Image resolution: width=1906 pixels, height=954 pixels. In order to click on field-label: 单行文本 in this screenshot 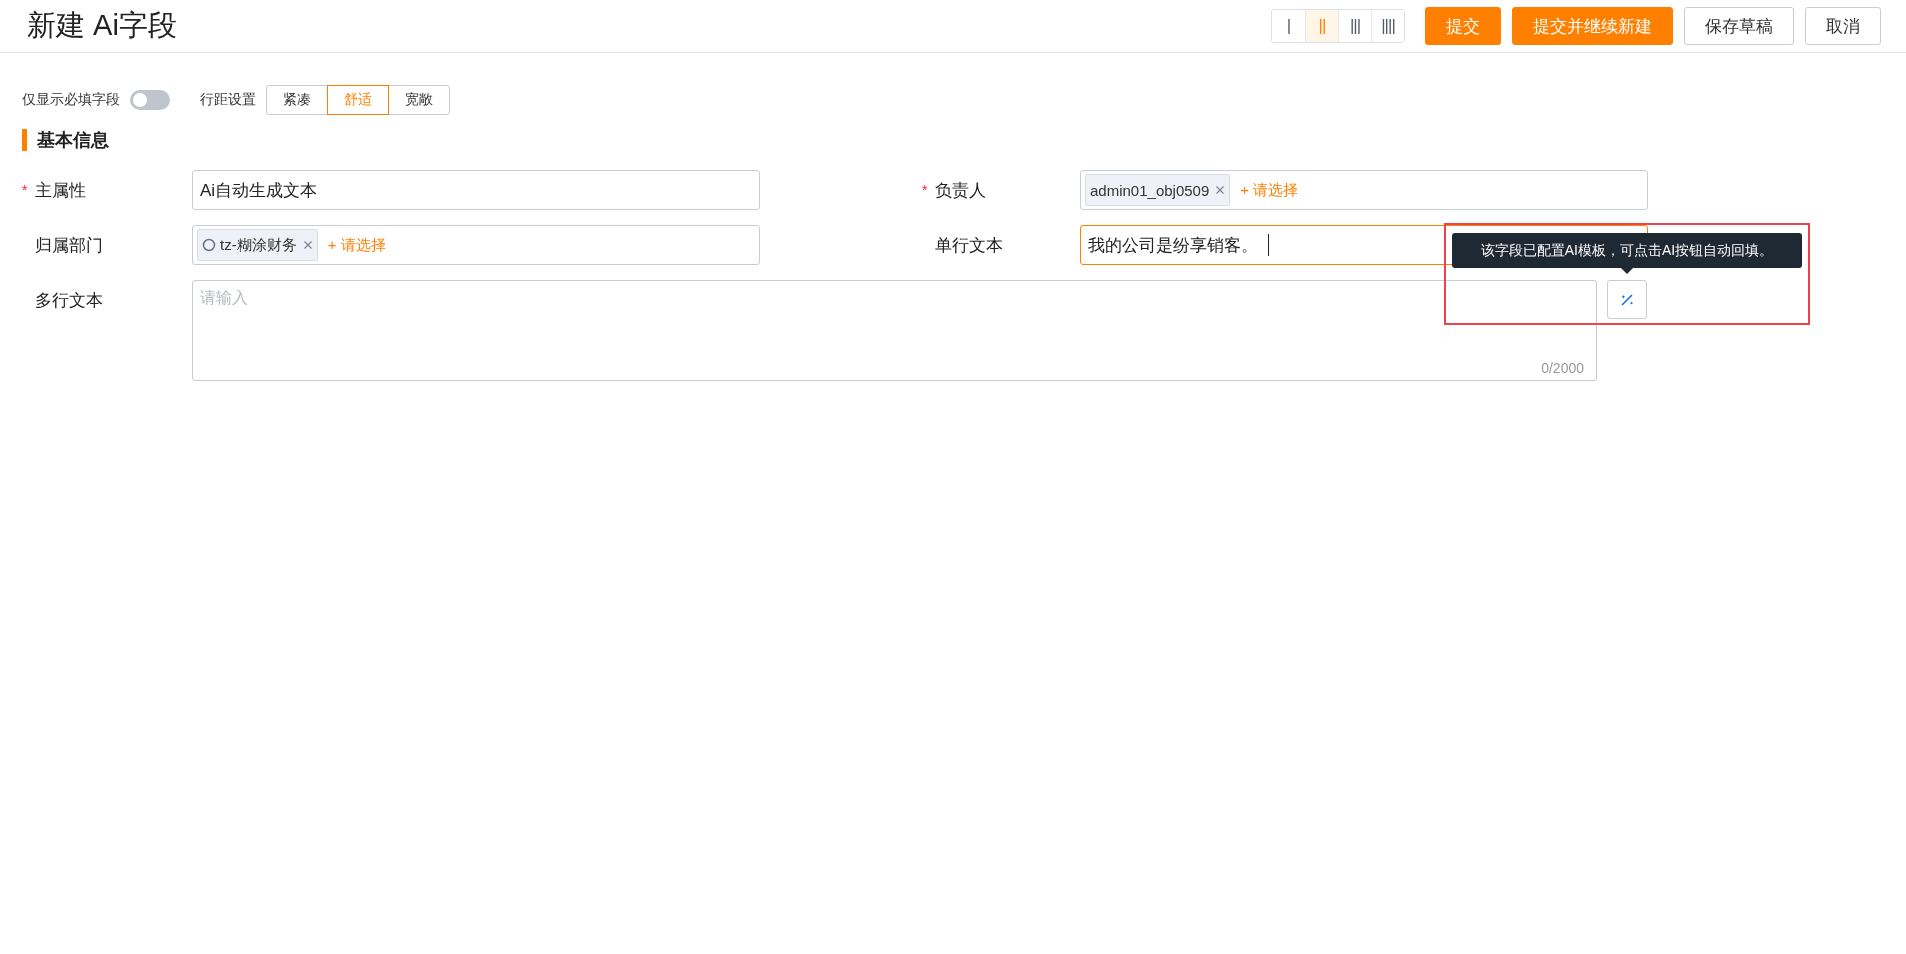, I will do `click(968, 245)`.